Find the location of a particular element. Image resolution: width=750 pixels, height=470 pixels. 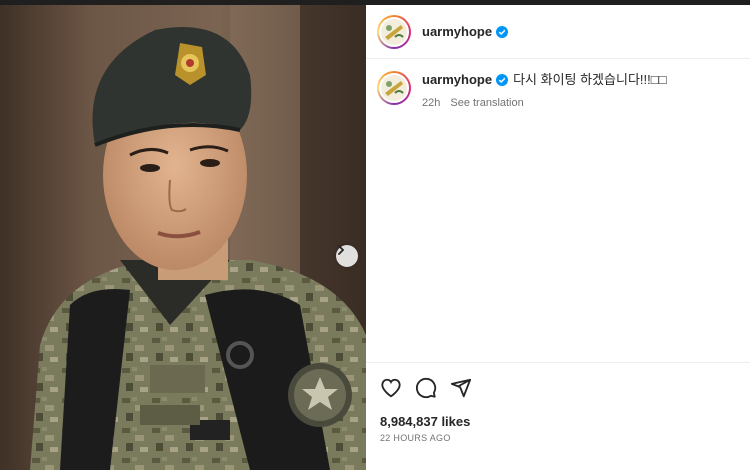

next-media-button is located at coordinates (347, 256).